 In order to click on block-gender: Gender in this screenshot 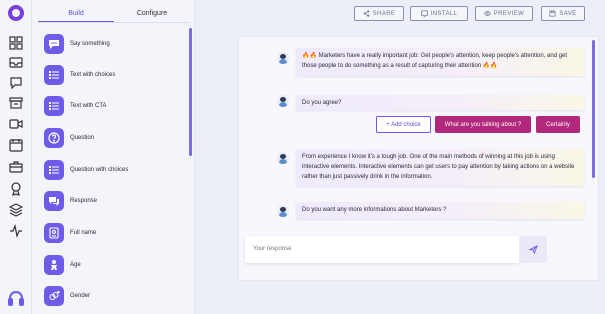, I will do `click(67, 296)`.